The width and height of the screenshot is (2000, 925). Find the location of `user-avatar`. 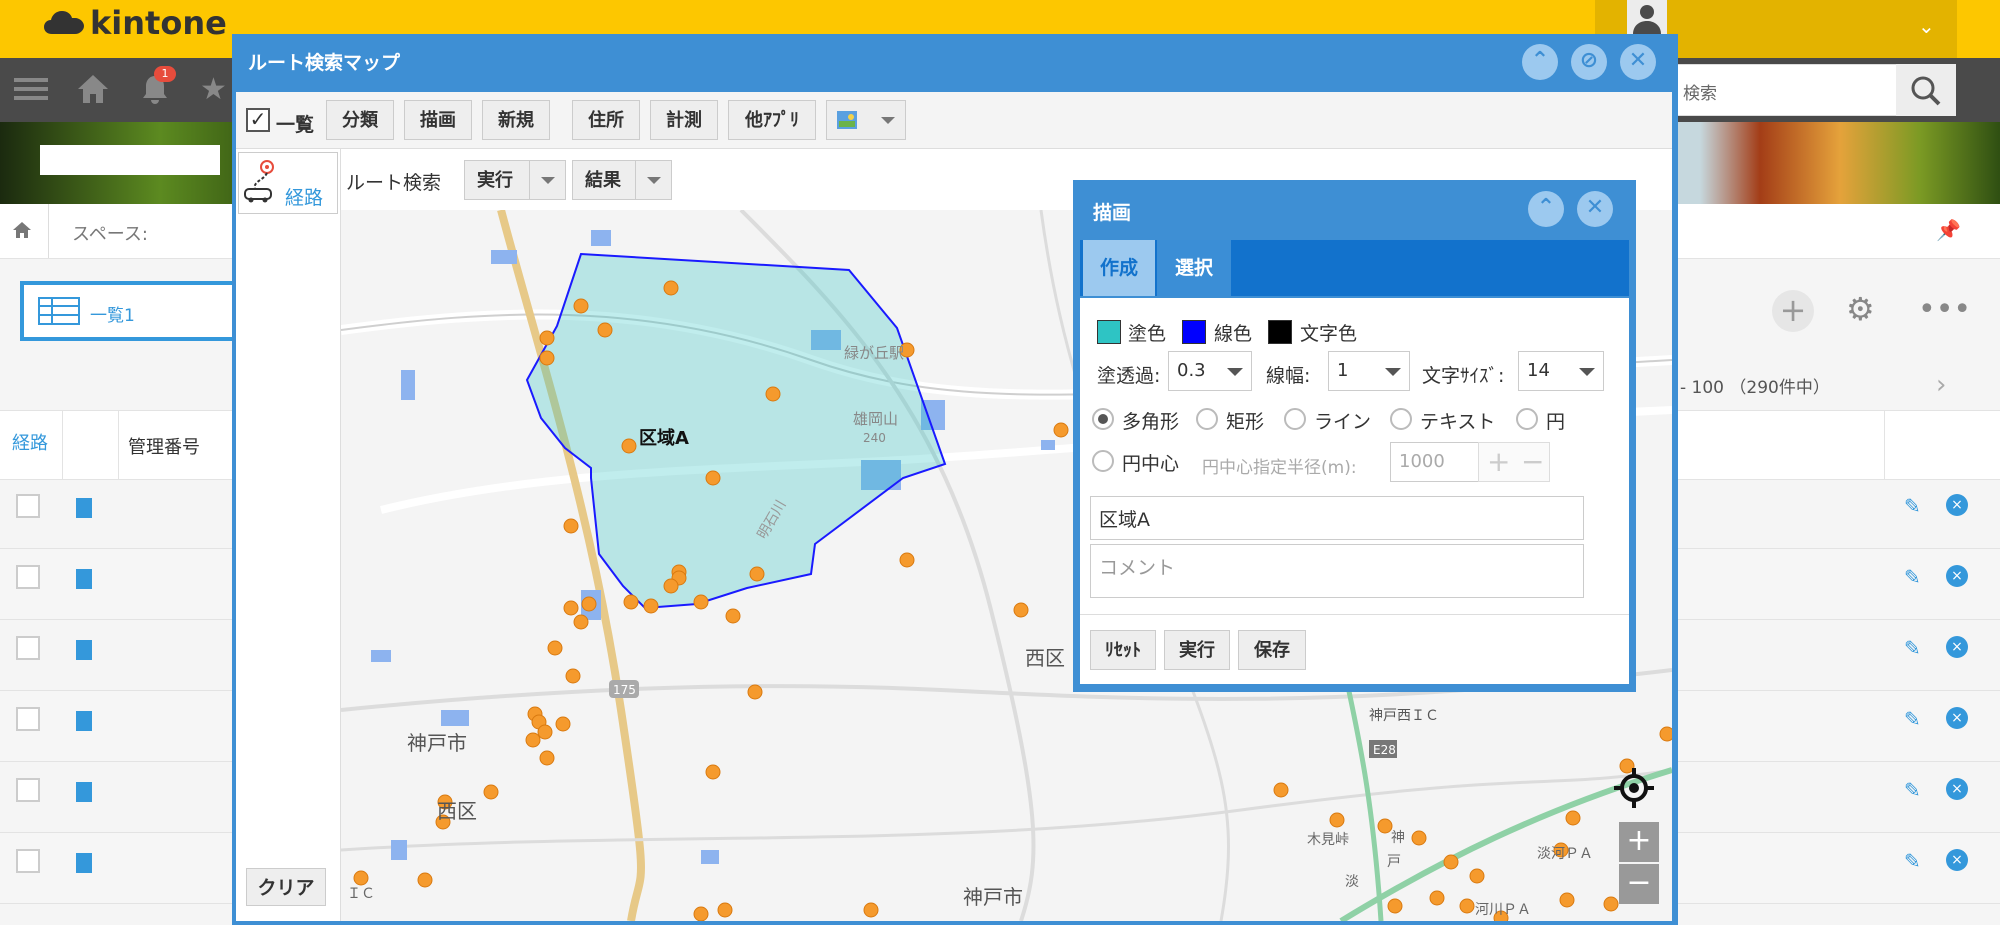

user-avatar is located at coordinates (1647, 17).